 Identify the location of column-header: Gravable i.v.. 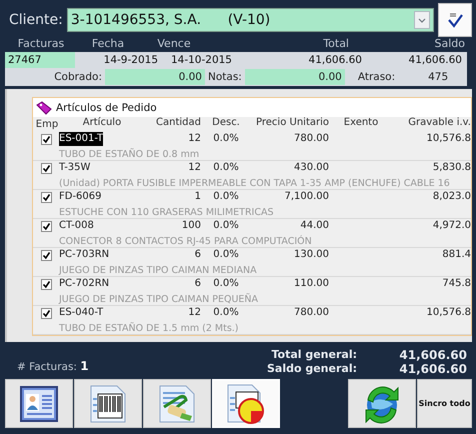
(439, 123).